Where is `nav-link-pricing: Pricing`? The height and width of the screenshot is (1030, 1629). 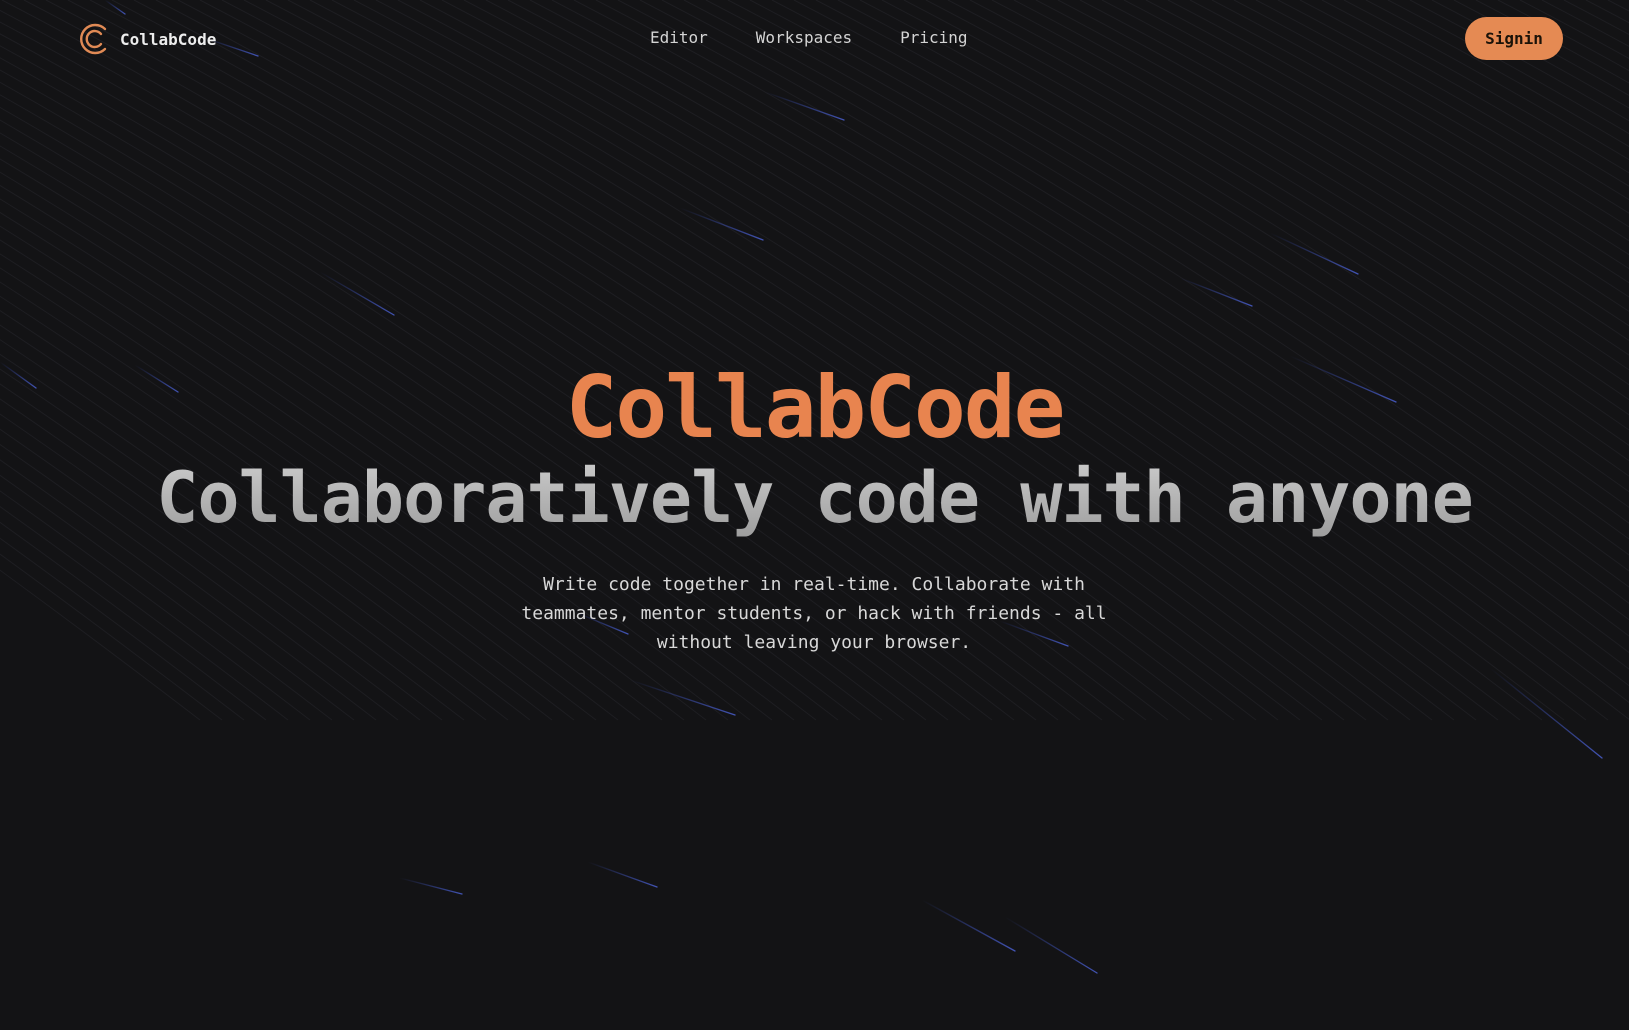 nav-link-pricing: Pricing is located at coordinates (933, 37).